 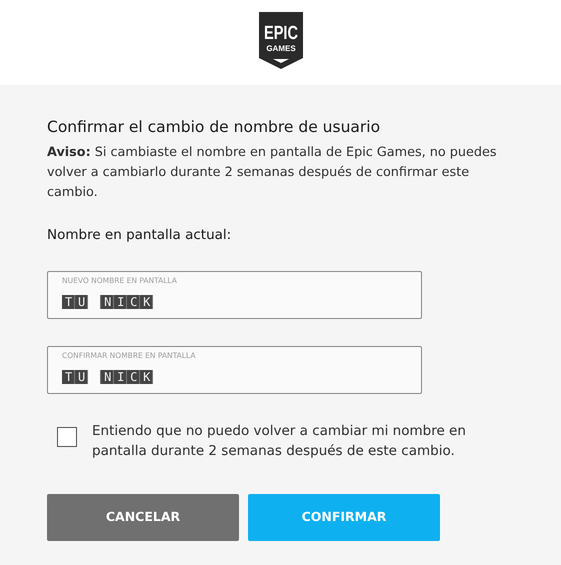 What do you see at coordinates (272, 173) in the screenshot?
I see `notice-text: Aviso: Si cambiaste el nombre en pantalla de Epic Games, no puedes volver a cambiarlo durante 2 semanas después de confirmar este cambio.` at bounding box center [272, 173].